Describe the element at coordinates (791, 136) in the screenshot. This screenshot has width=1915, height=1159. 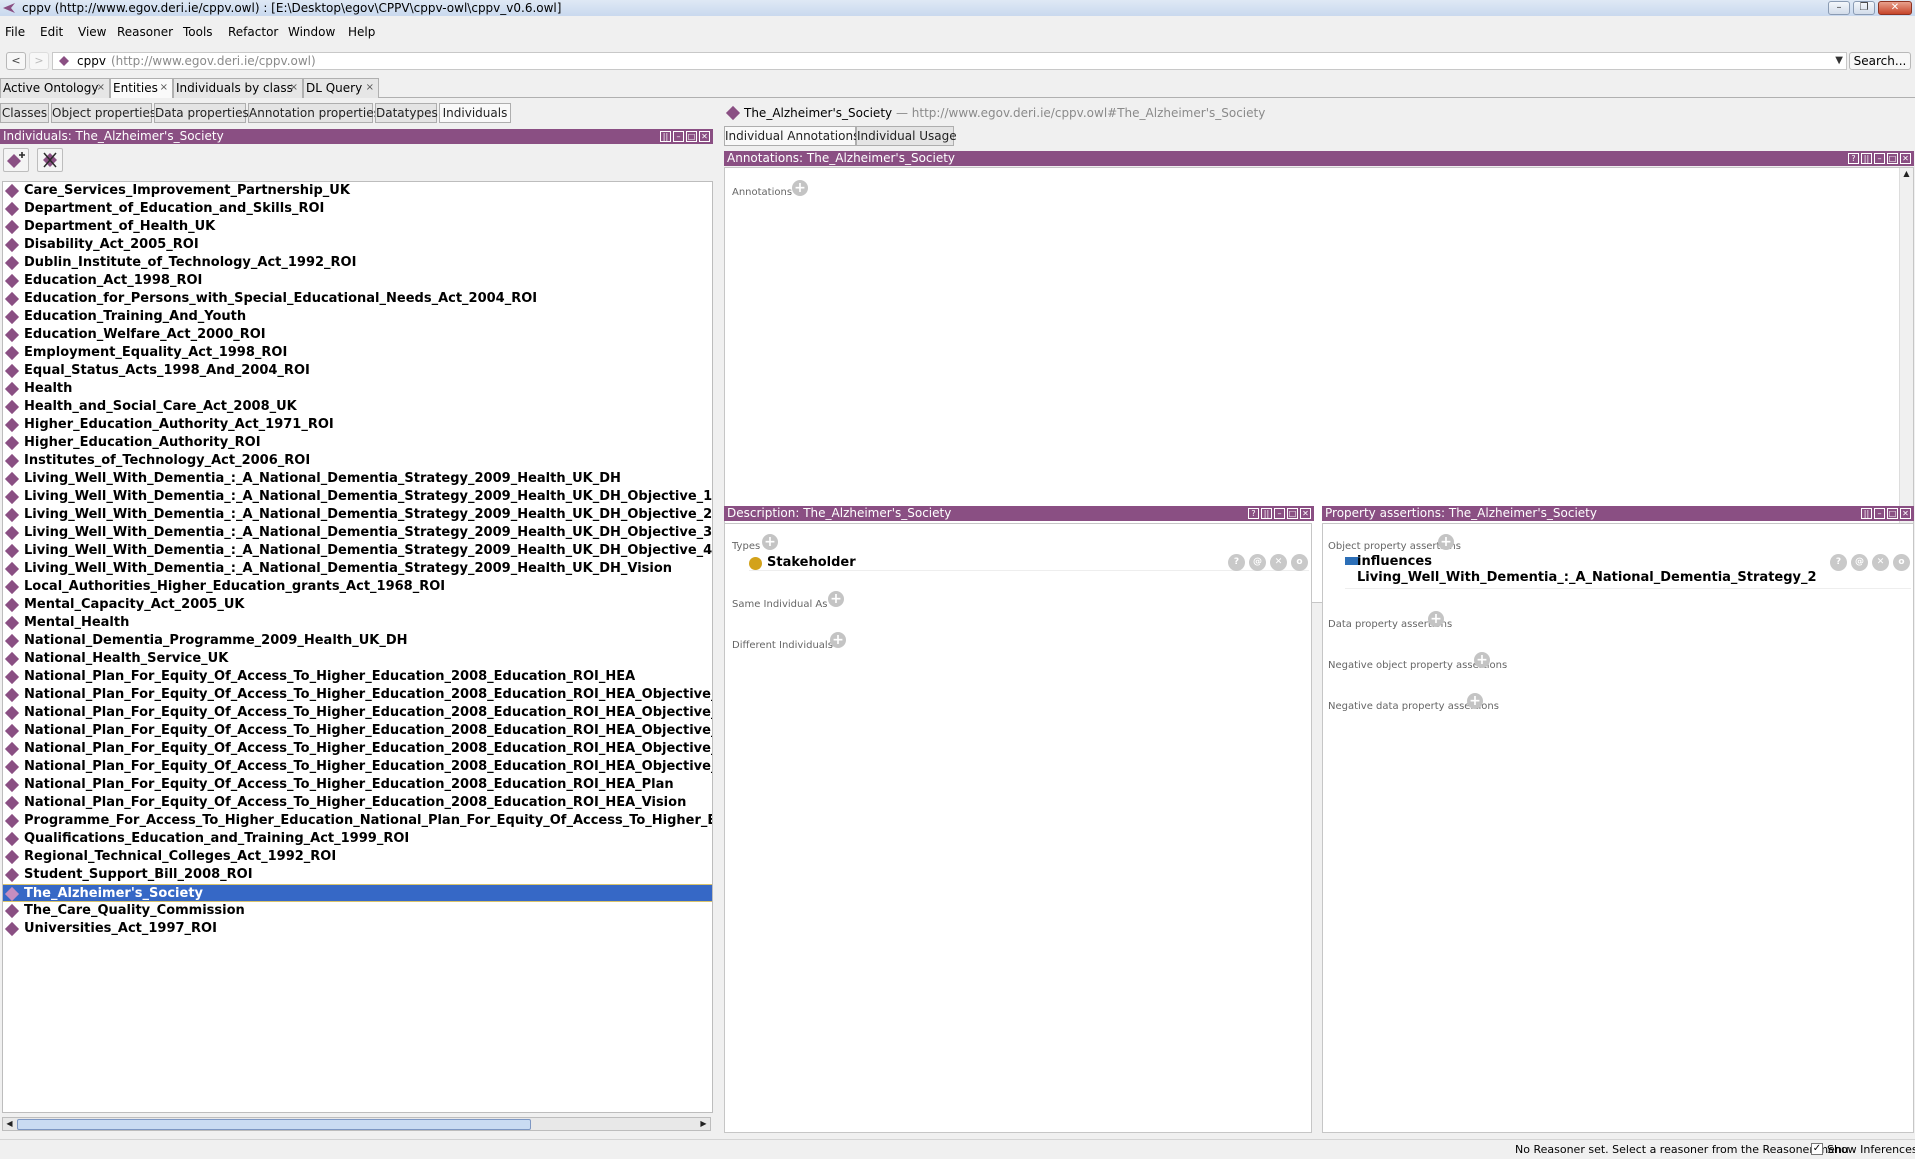
I see `tab-individual-annotations: Individual Annotations` at that location.